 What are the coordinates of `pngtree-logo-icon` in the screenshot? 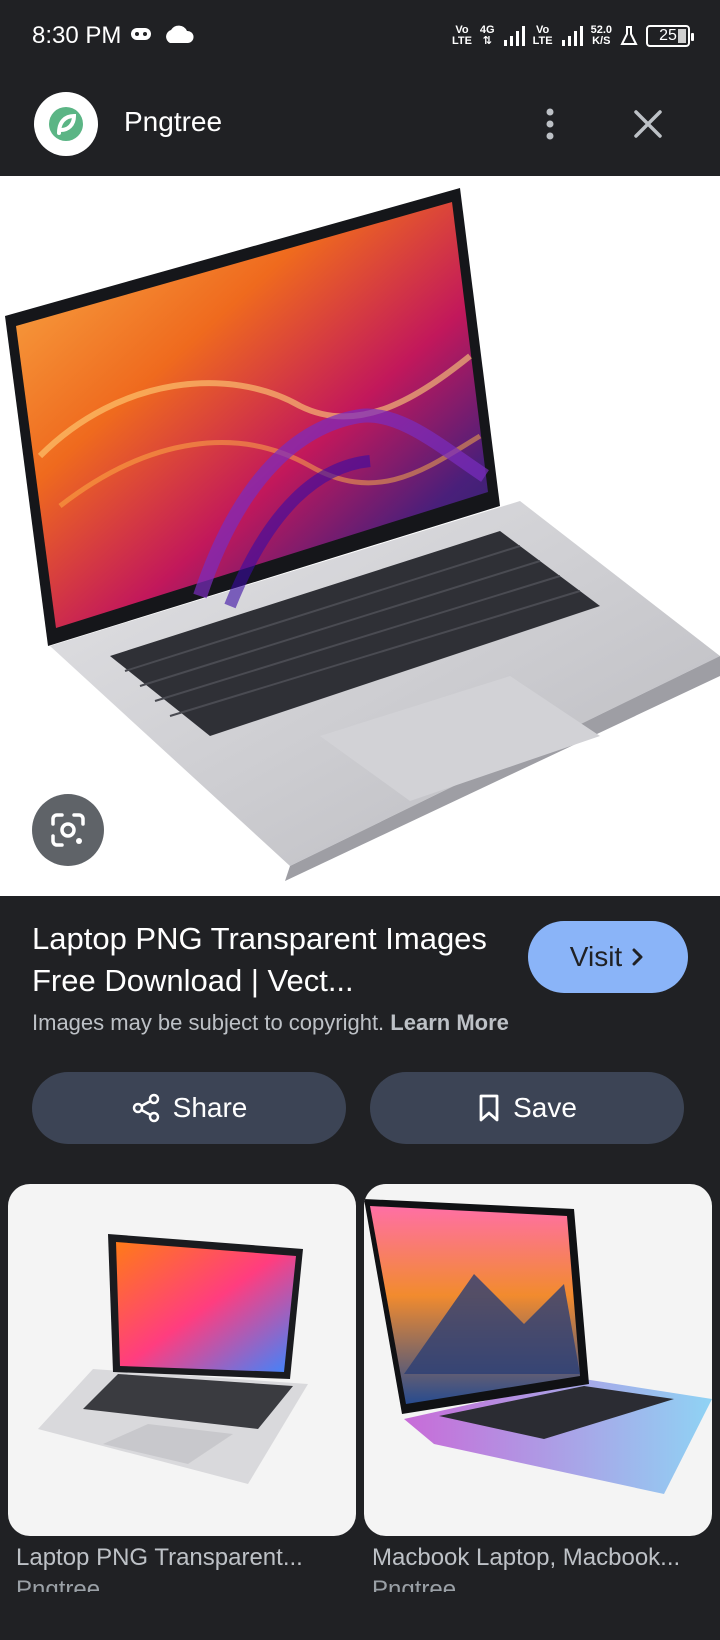 It's located at (66, 124).